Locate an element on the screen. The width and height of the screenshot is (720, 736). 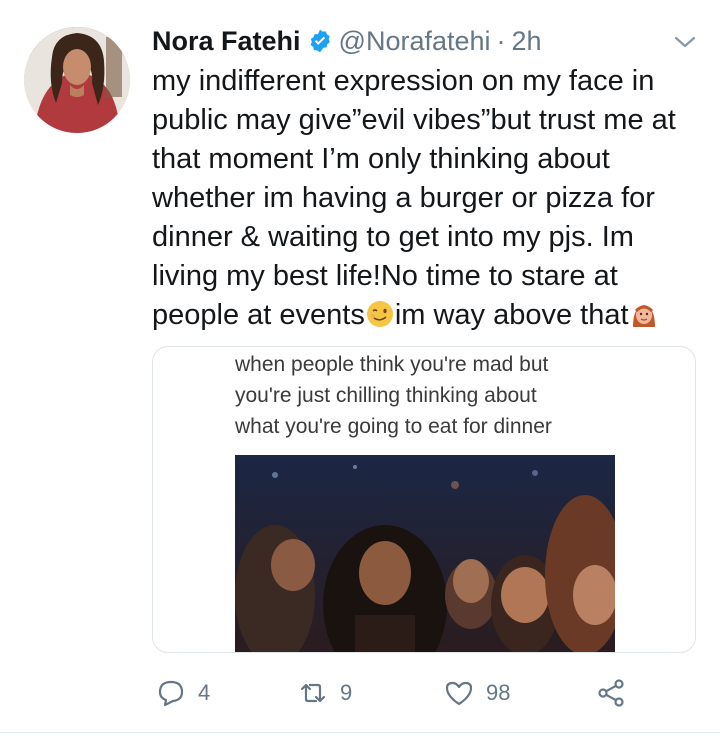
tweet-header: Nora Fatehi @Norafatehi · 2h is located at coordinates (347, 41).